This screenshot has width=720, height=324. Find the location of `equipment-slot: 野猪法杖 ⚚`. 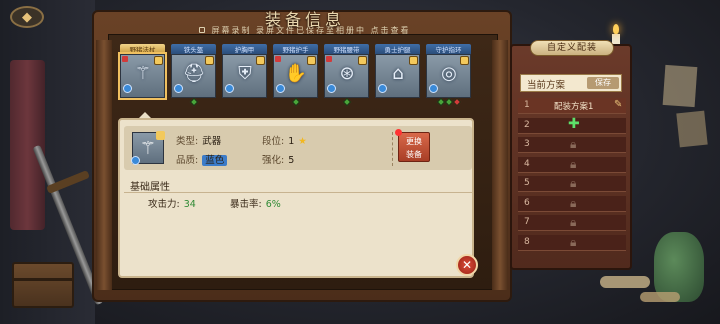

equipment-slot: 野猪法杖 ⚚ is located at coordinates (142, 76).